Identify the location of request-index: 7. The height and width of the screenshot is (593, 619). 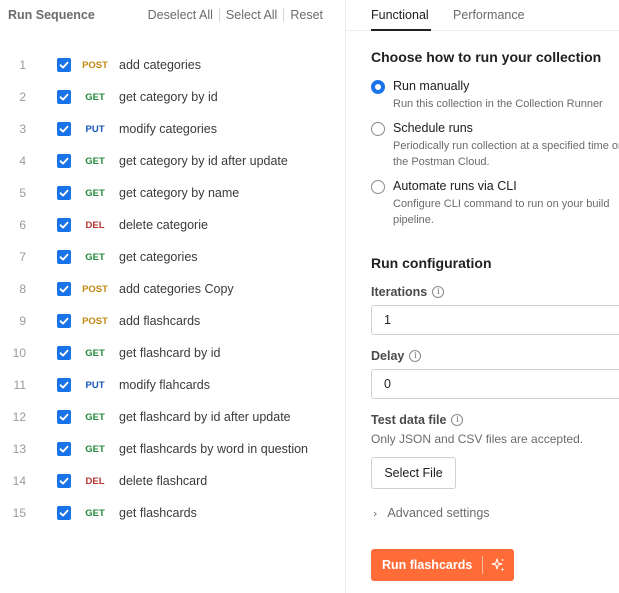
(22, 257).